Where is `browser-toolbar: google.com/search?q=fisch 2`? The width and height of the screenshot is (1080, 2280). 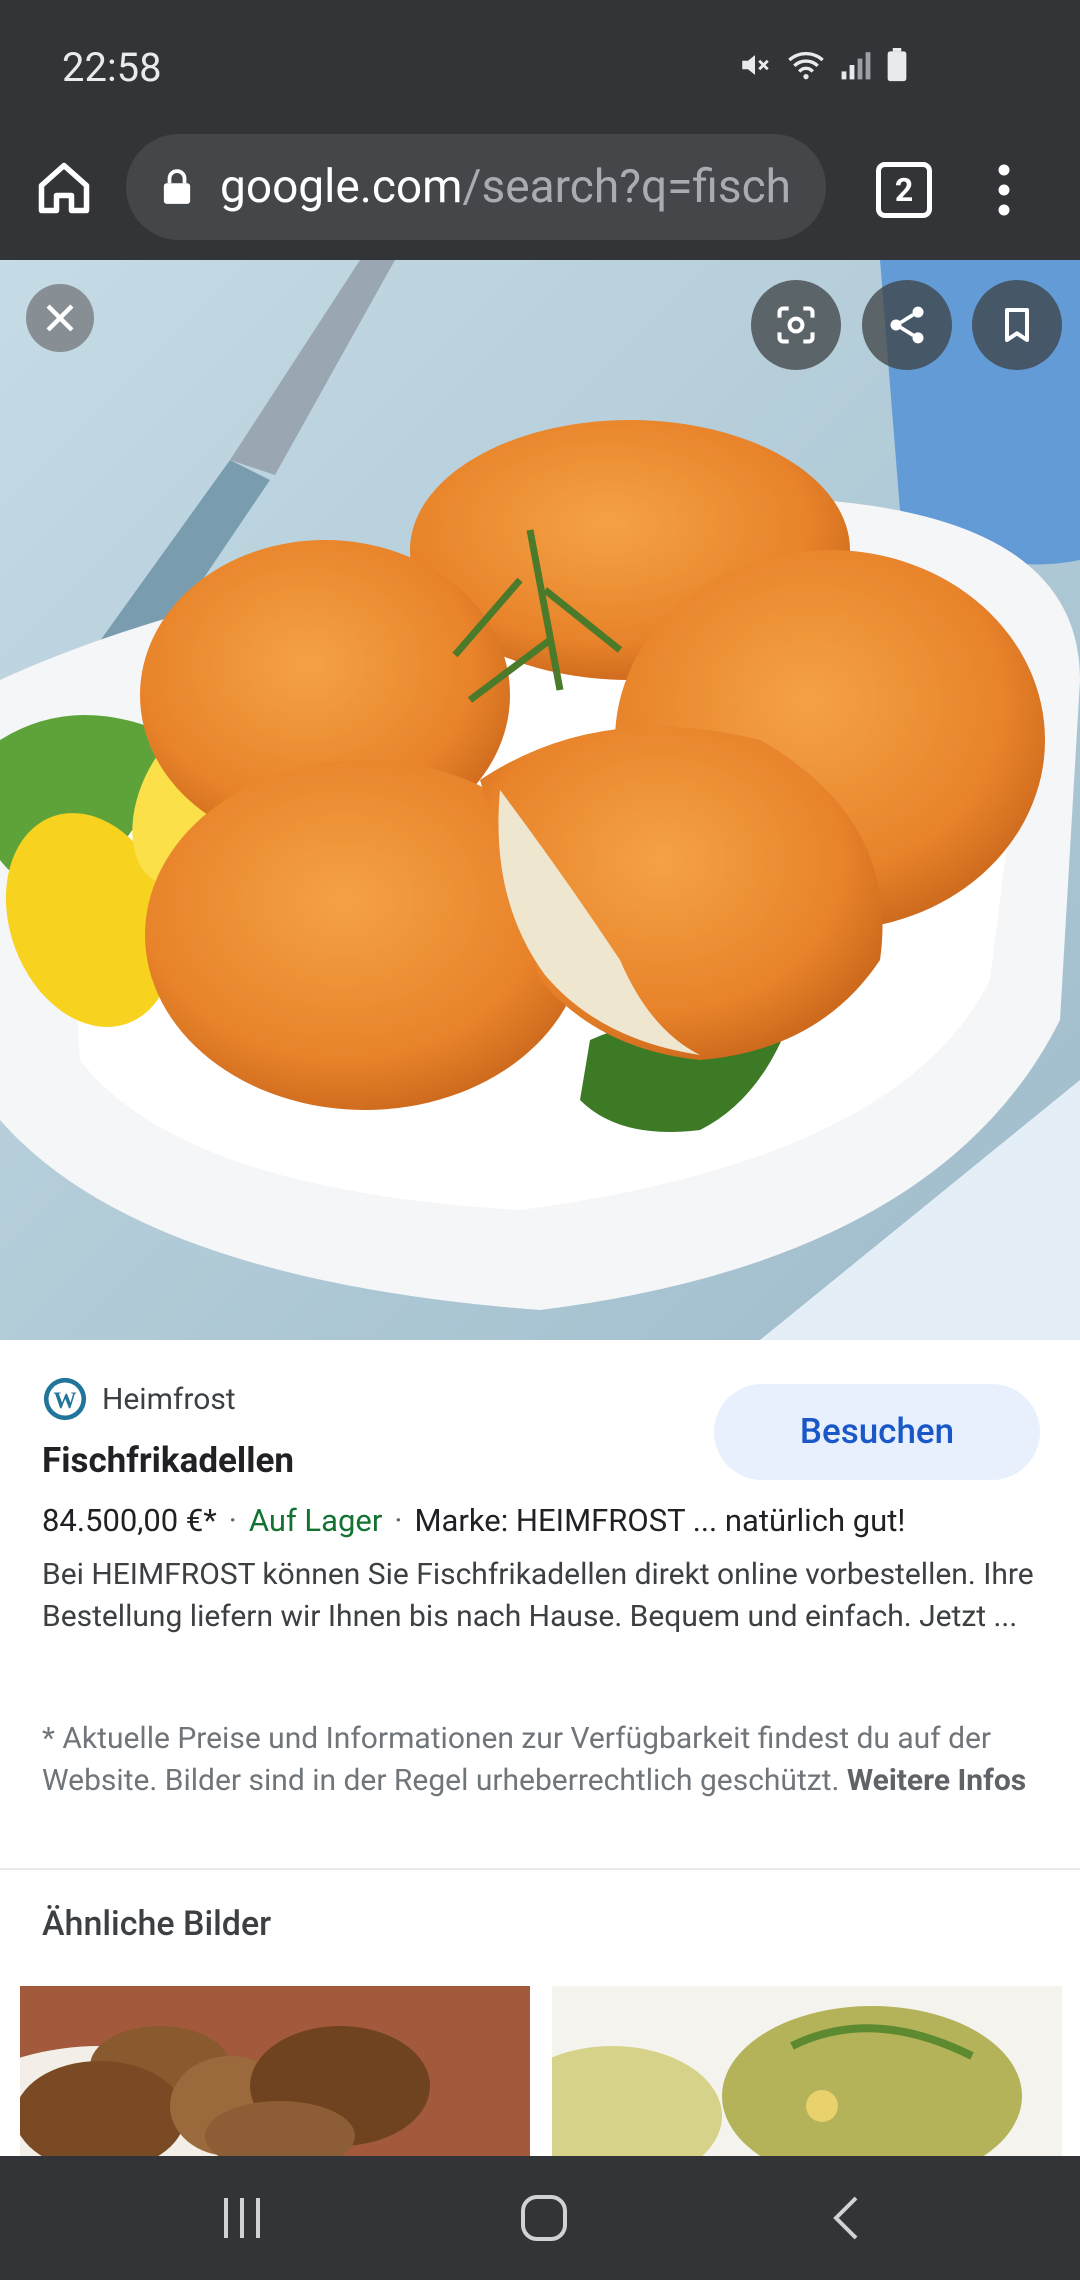 browser-toolbar: google.com/search?q=fisch 2 is located at coordinates (540, 195).